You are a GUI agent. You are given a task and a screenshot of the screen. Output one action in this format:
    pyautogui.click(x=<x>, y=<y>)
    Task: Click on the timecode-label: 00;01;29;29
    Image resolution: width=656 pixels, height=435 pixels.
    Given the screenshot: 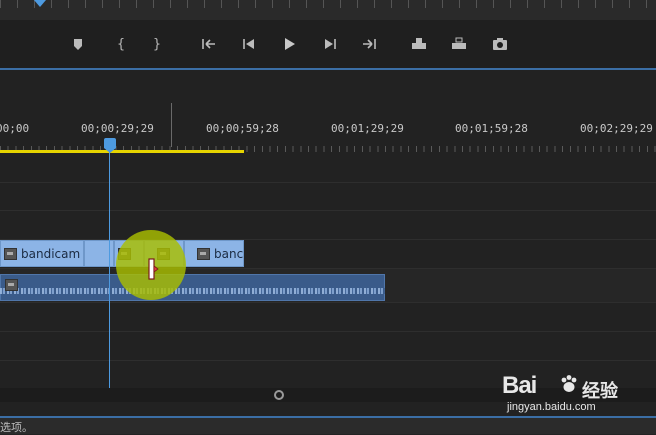 What is the action you would take?
    pyautogui.click(x=367, y=128)
    